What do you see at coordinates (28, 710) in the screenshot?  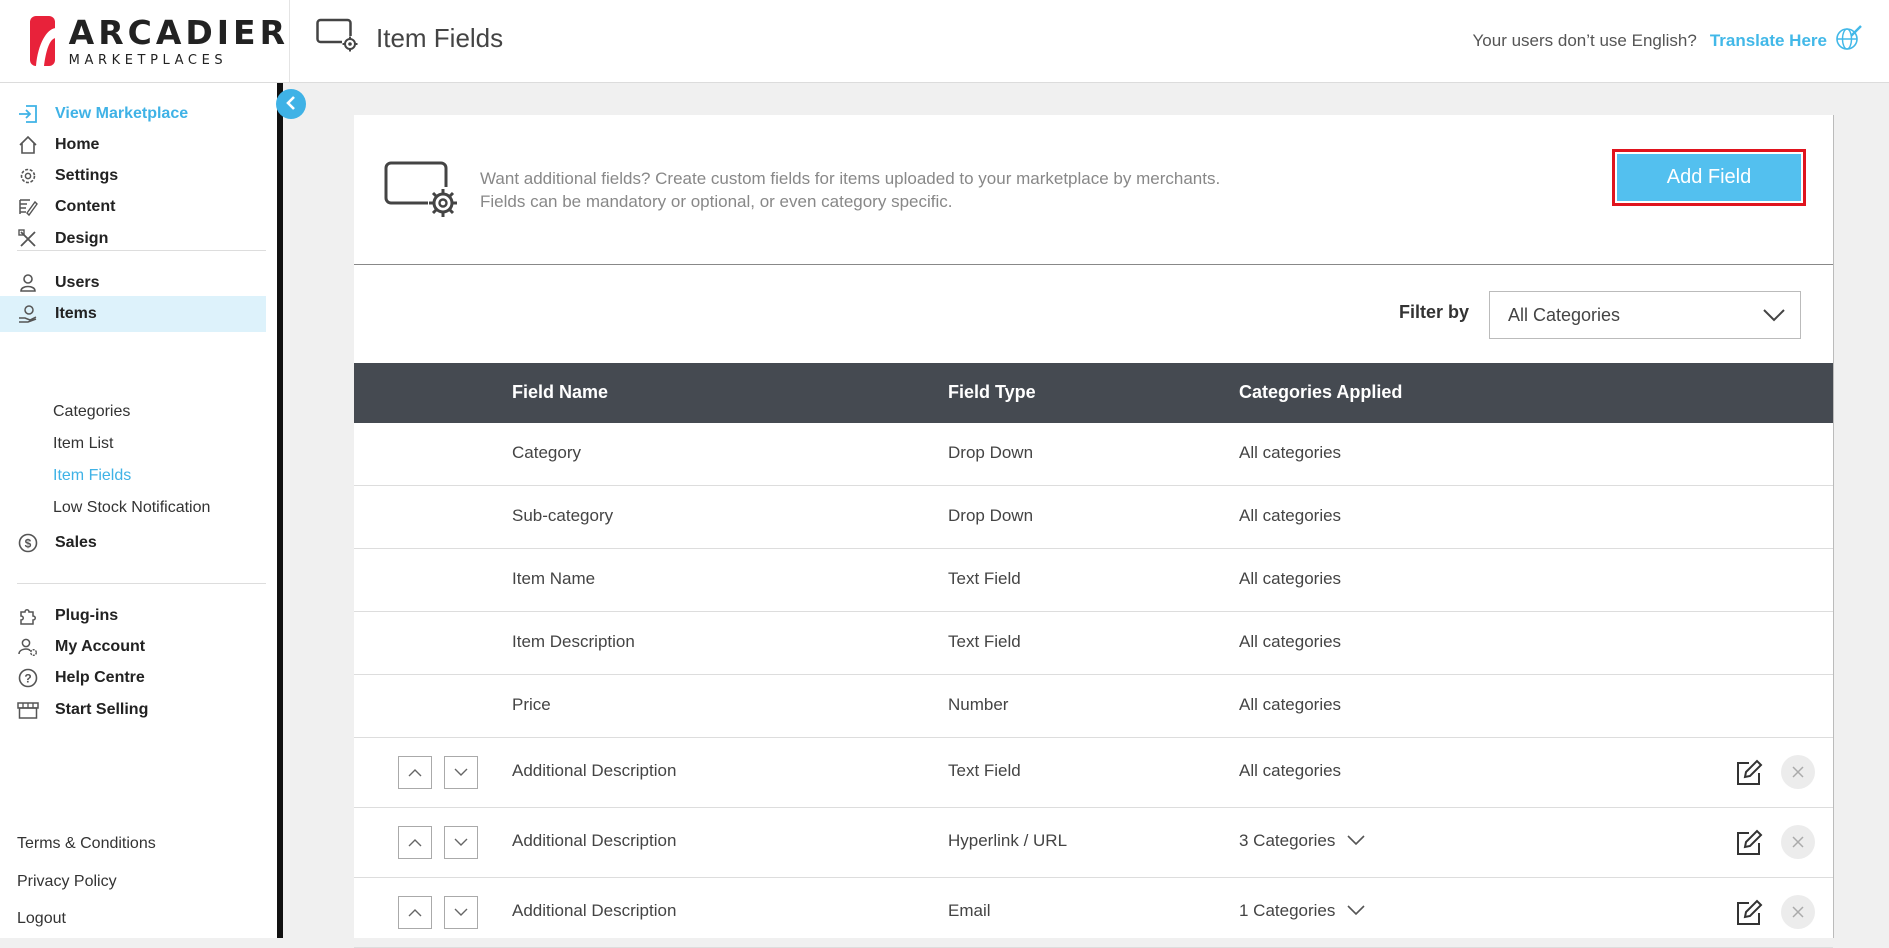 I see `store-icon` at bounding box center [28, 710].